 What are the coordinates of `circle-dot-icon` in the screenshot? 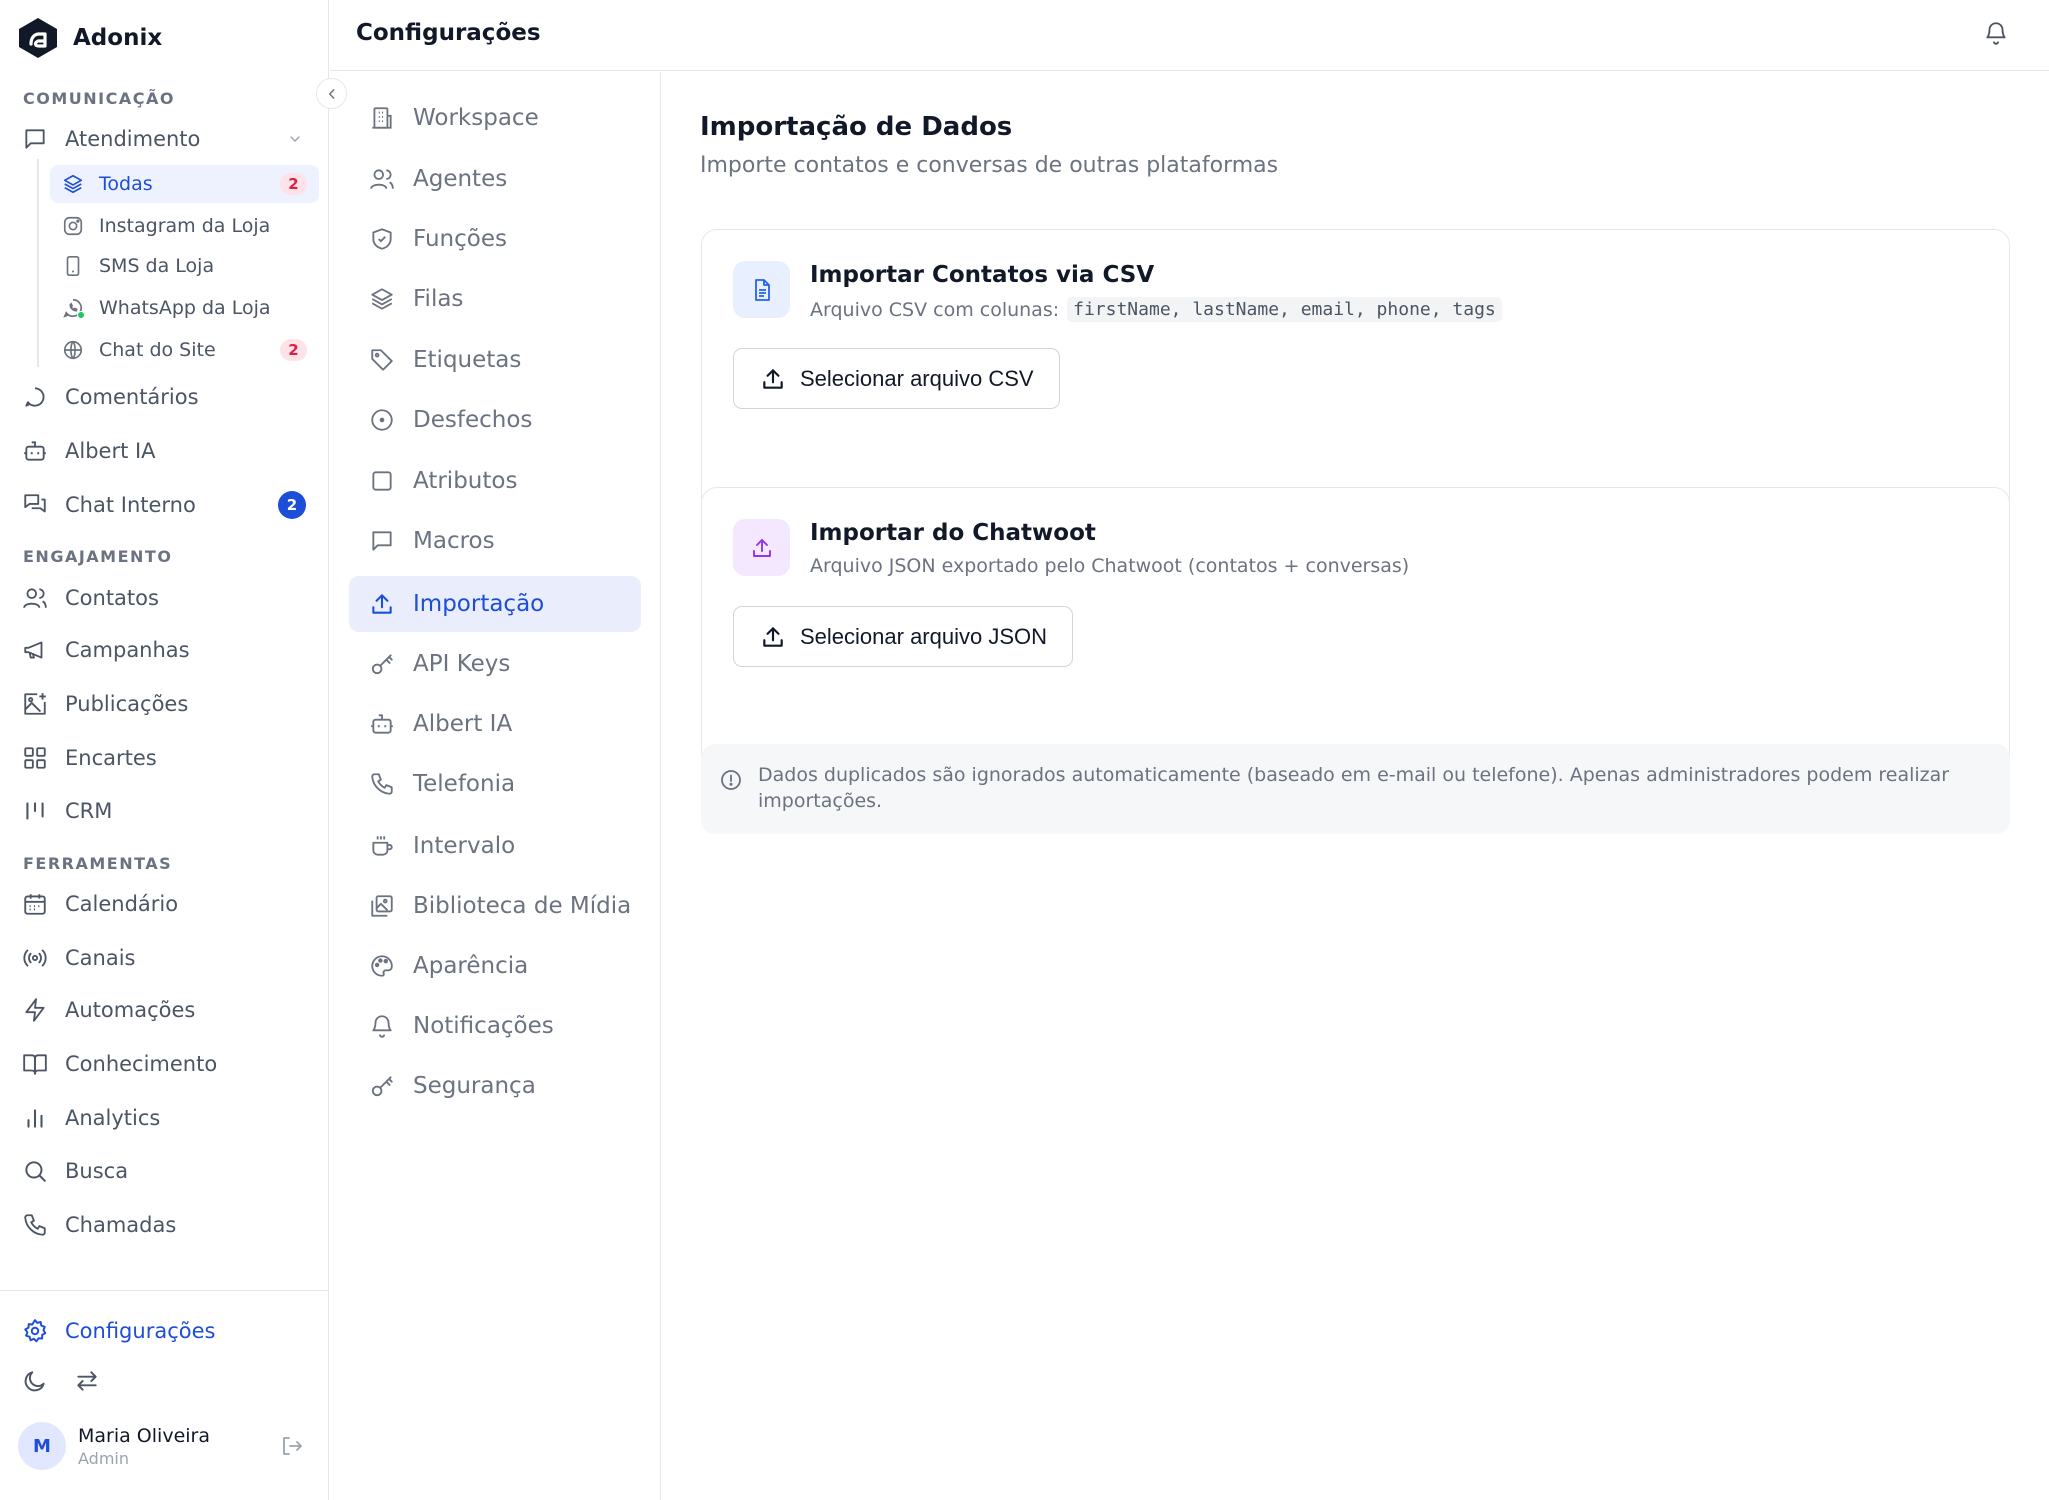 It's located at (382, 420).